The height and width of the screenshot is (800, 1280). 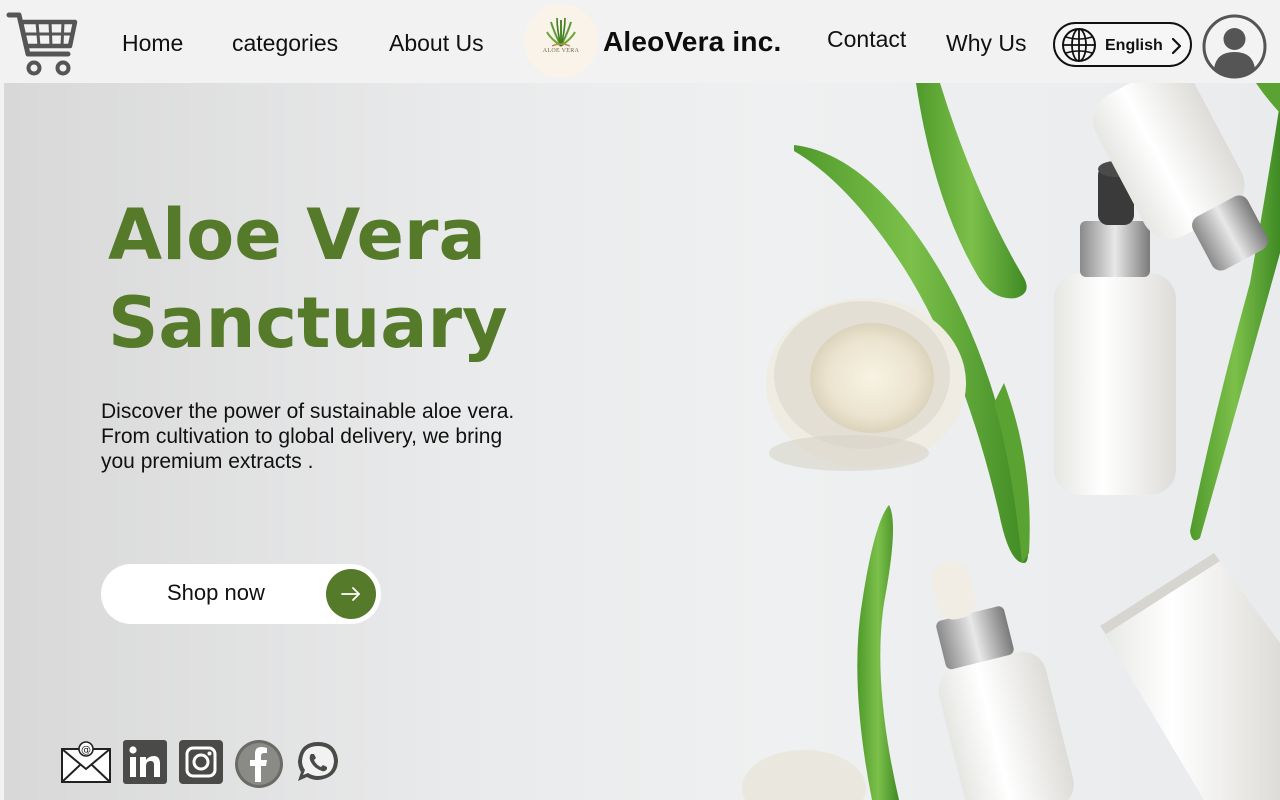 What do you see at coordinates (436, 43) in the screenshot?
I see `nav-about-link: About Us` at bounding box center [436, 43].